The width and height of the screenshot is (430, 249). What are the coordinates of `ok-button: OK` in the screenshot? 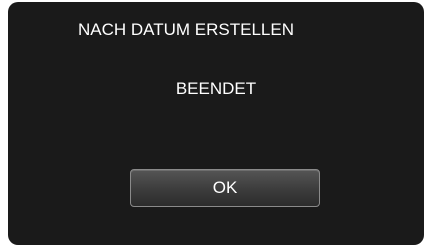 It's located at (225, 188).